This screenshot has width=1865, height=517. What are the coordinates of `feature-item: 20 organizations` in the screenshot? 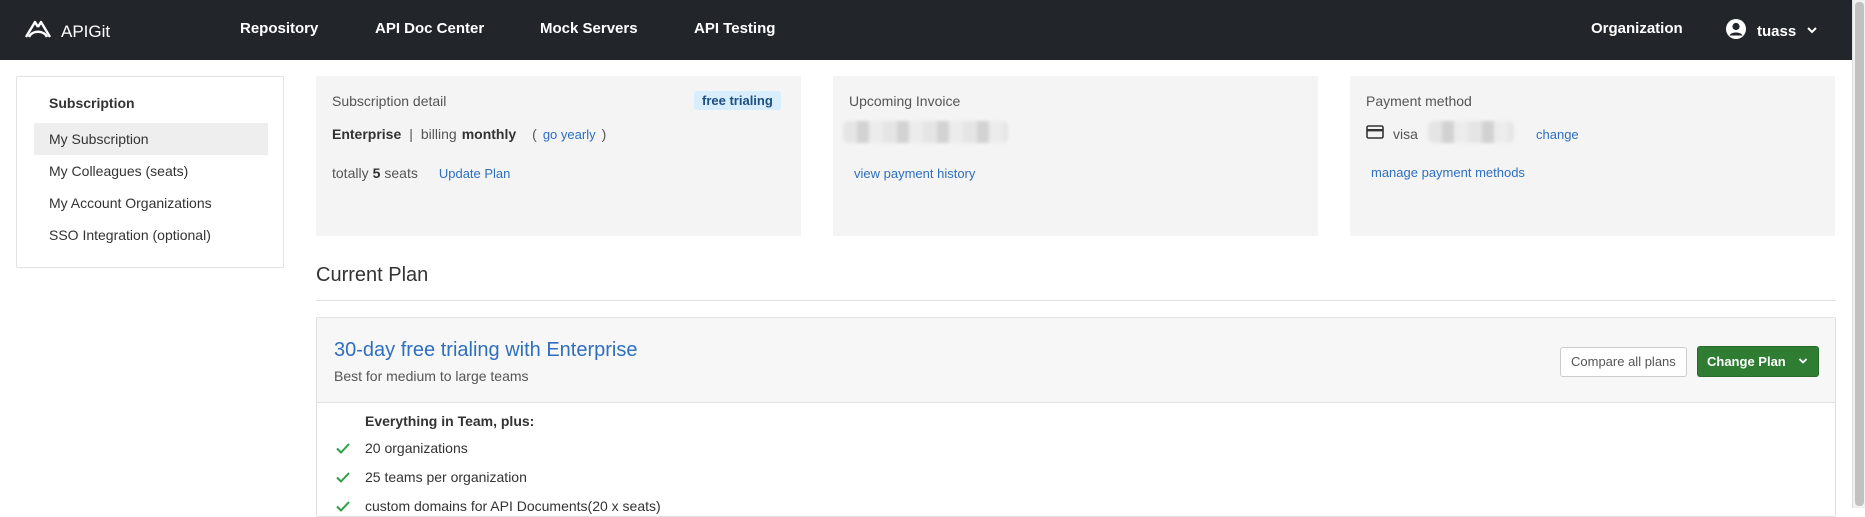 It's located at (401, 448).